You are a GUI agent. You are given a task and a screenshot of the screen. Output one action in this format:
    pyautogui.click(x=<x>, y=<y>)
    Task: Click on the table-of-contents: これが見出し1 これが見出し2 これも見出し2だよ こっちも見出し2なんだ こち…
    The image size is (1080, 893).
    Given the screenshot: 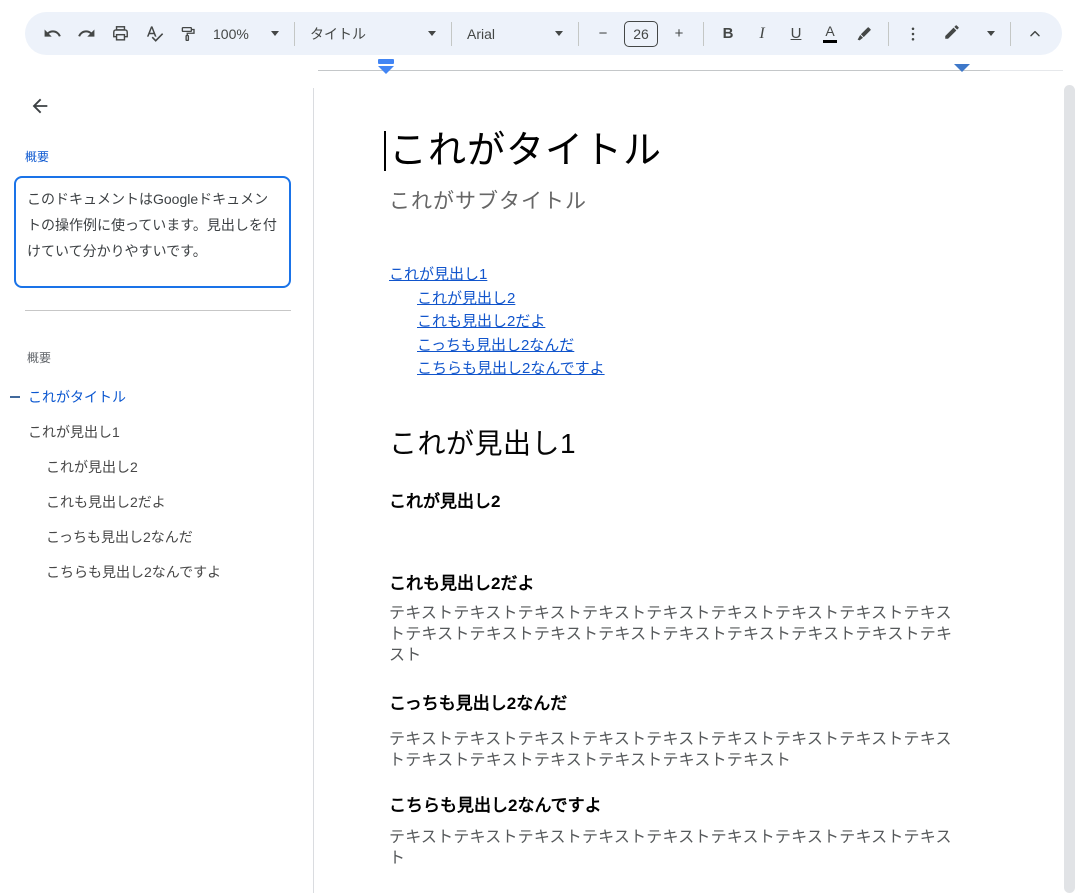 What is the action you would take?
    pyautogui.click(x=726, y=322)
    